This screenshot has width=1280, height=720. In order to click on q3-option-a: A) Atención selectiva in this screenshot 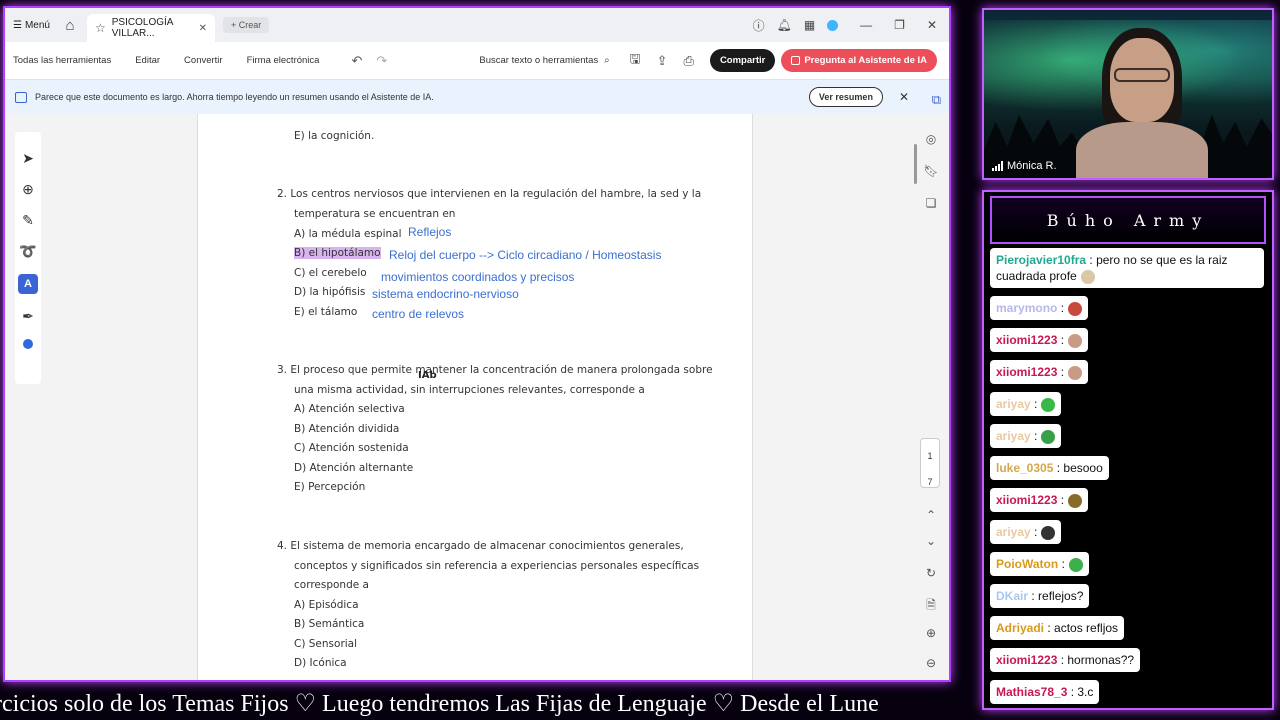, I will do `click(349, 409)`.